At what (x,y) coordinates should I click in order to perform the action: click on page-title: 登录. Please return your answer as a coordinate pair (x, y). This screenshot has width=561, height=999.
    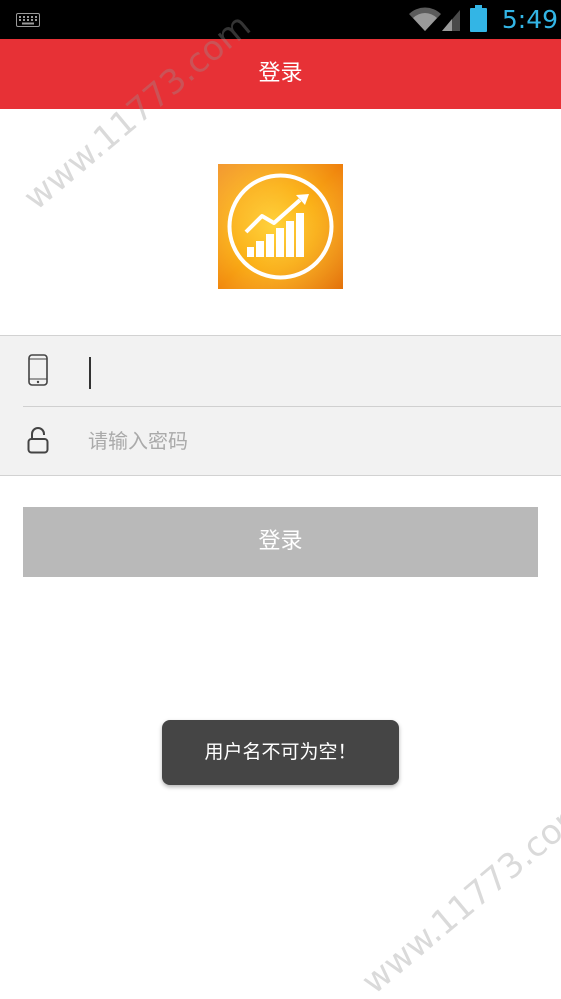
    Looking at the image, I should click on (280, 73).